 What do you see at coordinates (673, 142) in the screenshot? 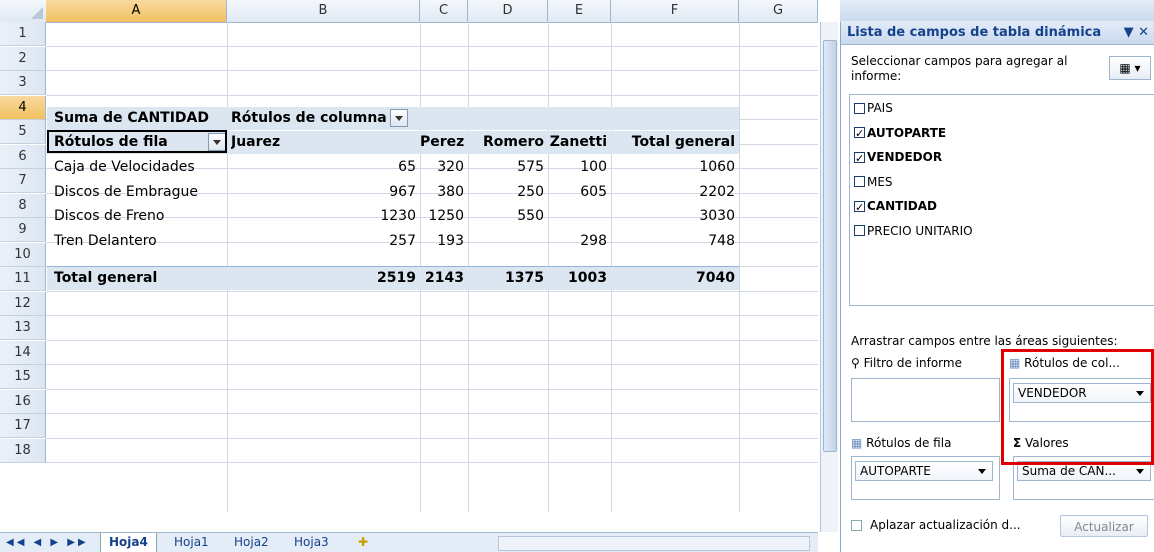
I see `col-header-total: Total general` at bounding box center [673, 142].